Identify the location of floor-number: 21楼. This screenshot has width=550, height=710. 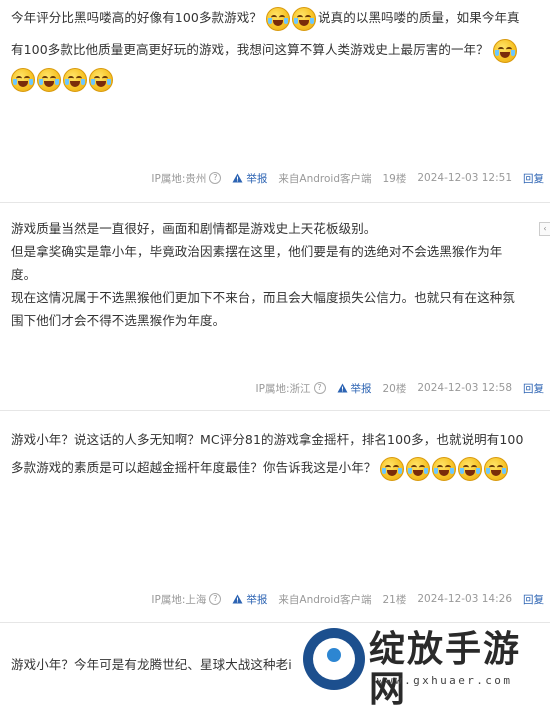
(394, 599).